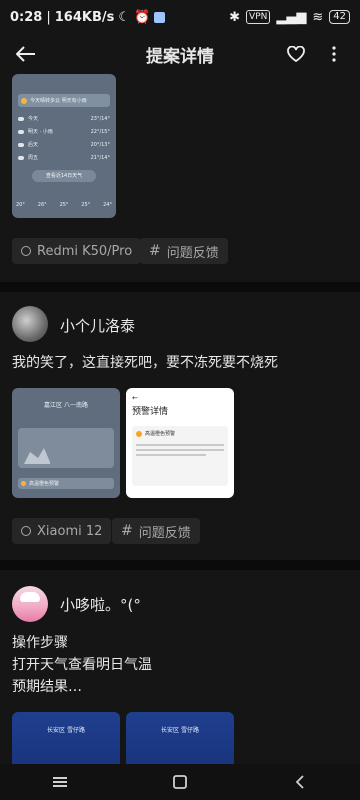 This screenshot has height=800, width=360. I want to click on home-square-icon, so click(180, 782).